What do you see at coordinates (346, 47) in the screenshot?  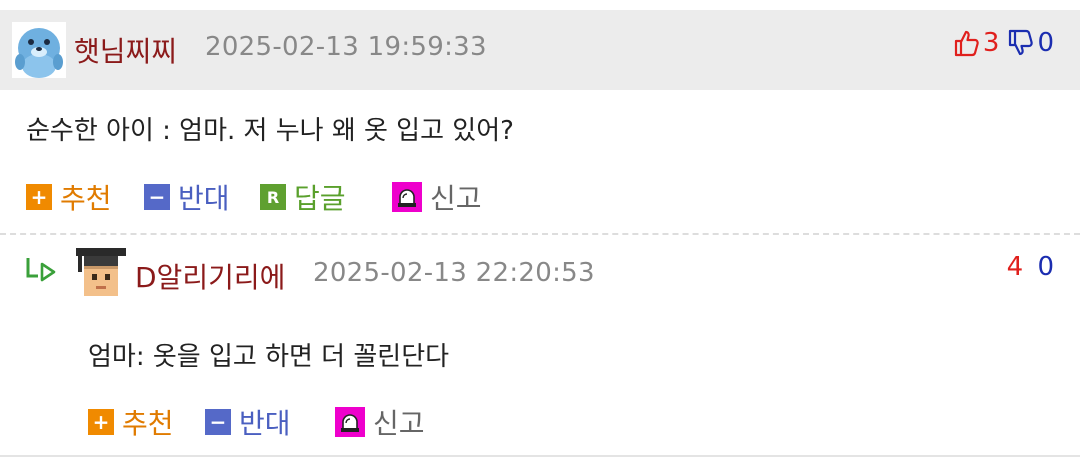 I see `comment-1-date: 2025-02-13 19:59:33` at bounding box center [346, 47].